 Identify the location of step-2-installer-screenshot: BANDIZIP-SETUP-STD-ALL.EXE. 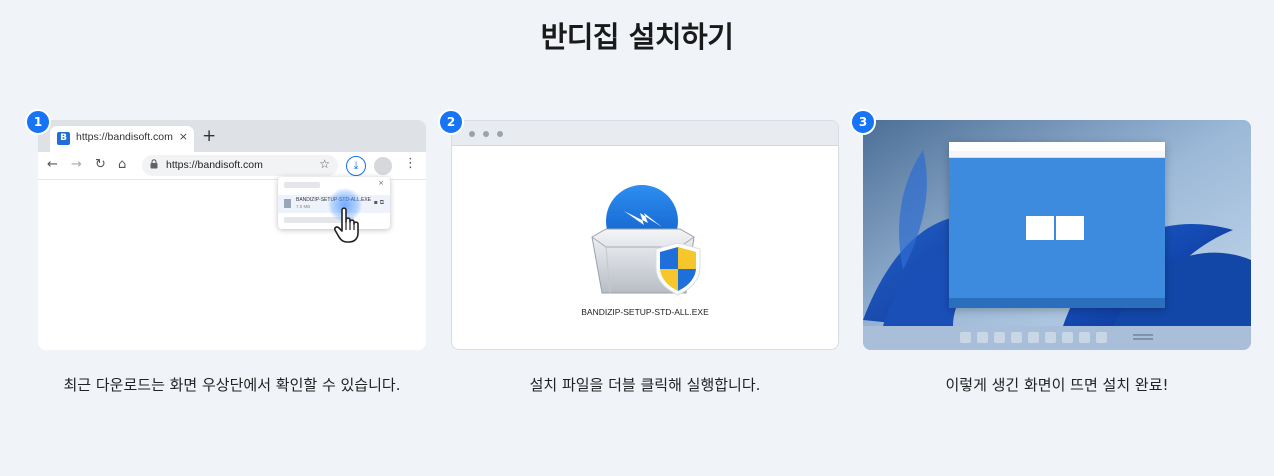
(645, 235).